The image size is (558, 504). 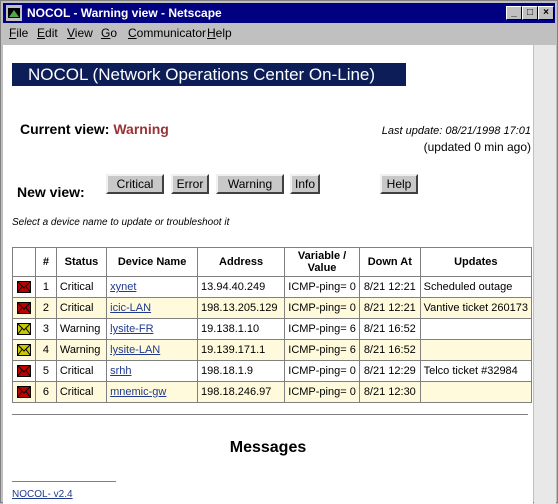 What do you see at coordinates (81, 262) in the screenshot?
I see `header-status: Status` at bounding box center [81, 262].